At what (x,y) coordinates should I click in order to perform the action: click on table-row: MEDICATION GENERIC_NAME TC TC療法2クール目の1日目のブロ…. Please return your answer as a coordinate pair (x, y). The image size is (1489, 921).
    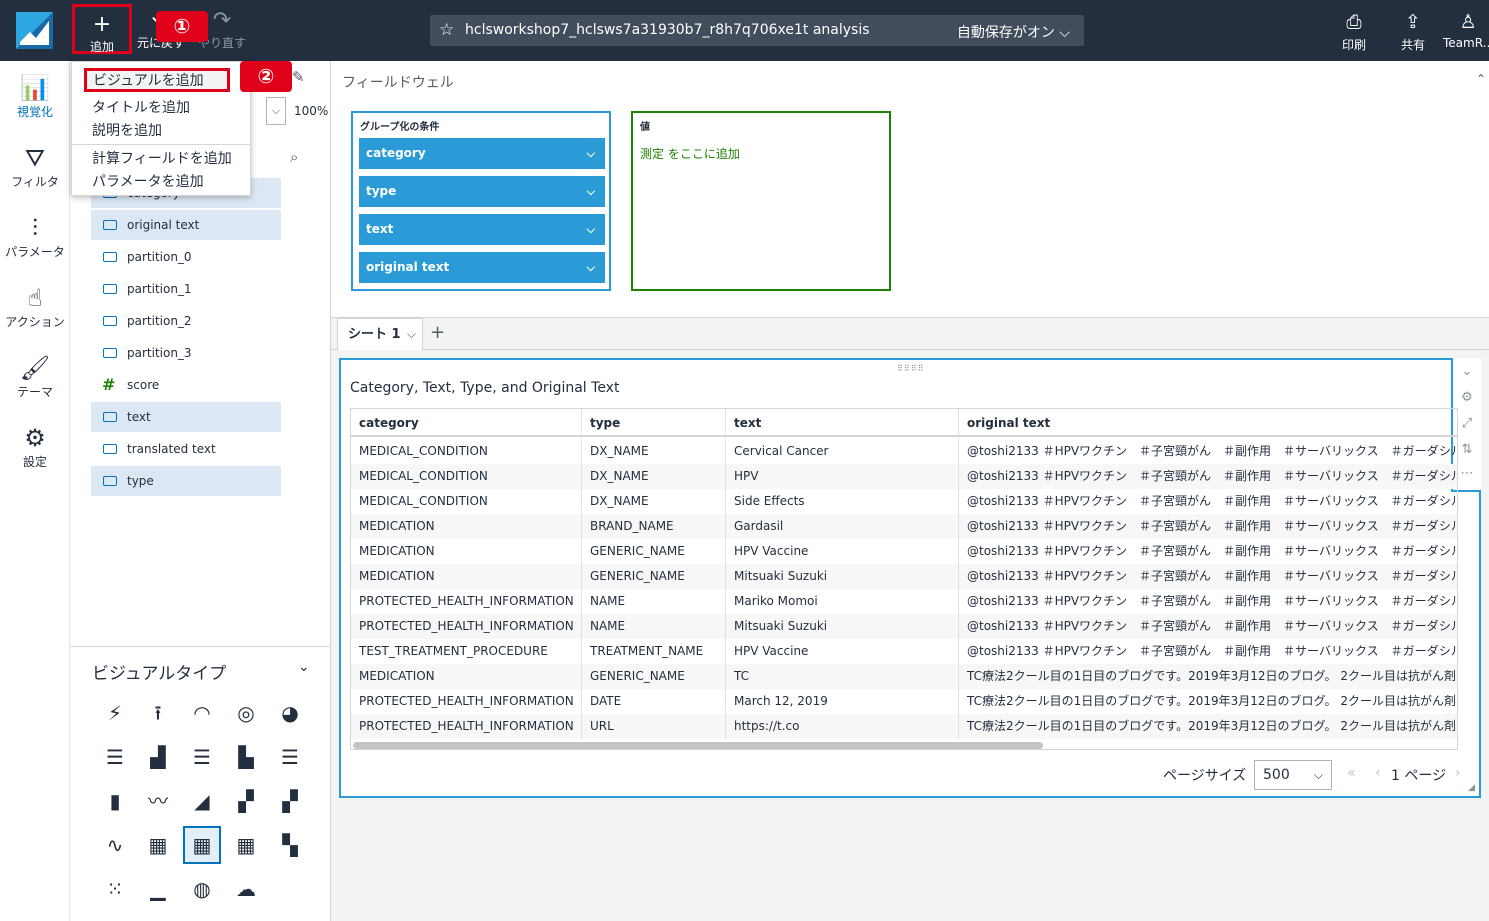
    Looking at the image, I should click on (904, 676).